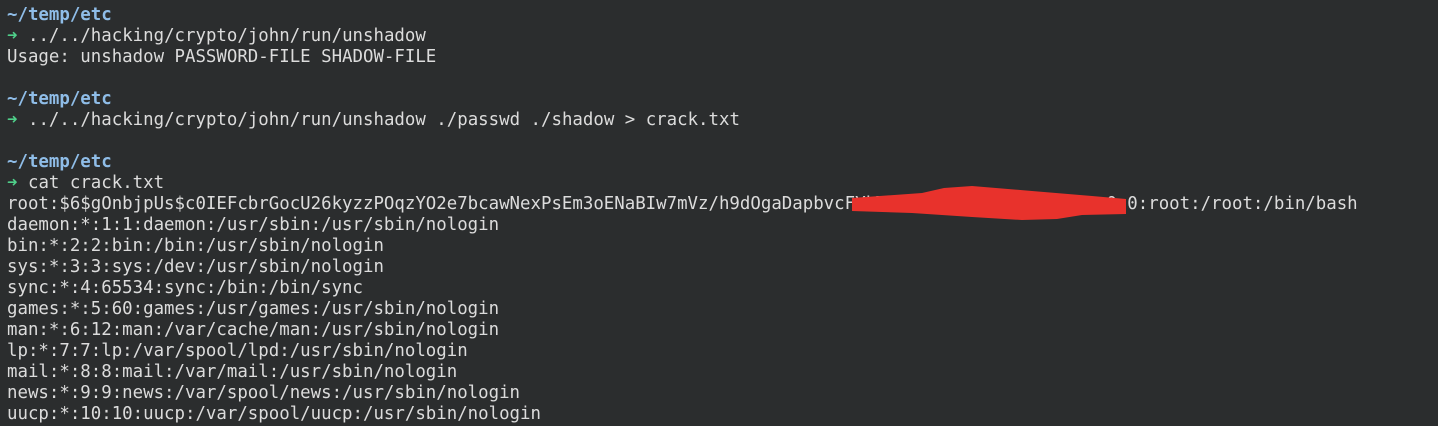 Image resolution: width=1438 pixels, height=426 pixels. What do you see at coordinates (195, 267) in the screenshot?
I see `output-line: sys:*:3:3:sys:/dev:/usr/sbin/nologin` at bounding box center [195, 267].